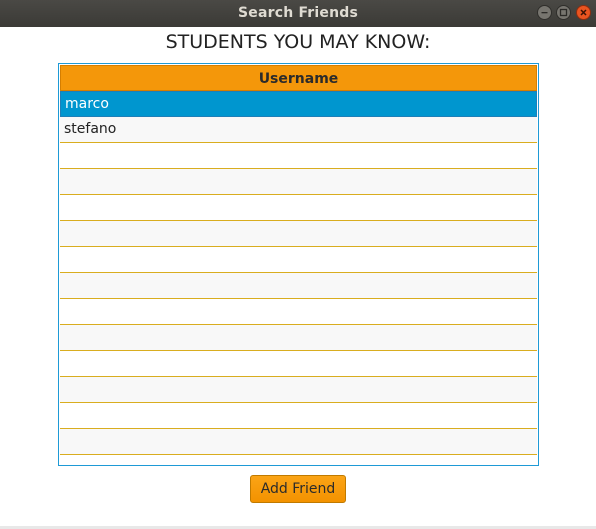 The height and width of the screenshot is (529, 596). What do you see at coordinates (298, 104) in the screenshot?
I see `table-row: marco` at bounding box center [298, 104].